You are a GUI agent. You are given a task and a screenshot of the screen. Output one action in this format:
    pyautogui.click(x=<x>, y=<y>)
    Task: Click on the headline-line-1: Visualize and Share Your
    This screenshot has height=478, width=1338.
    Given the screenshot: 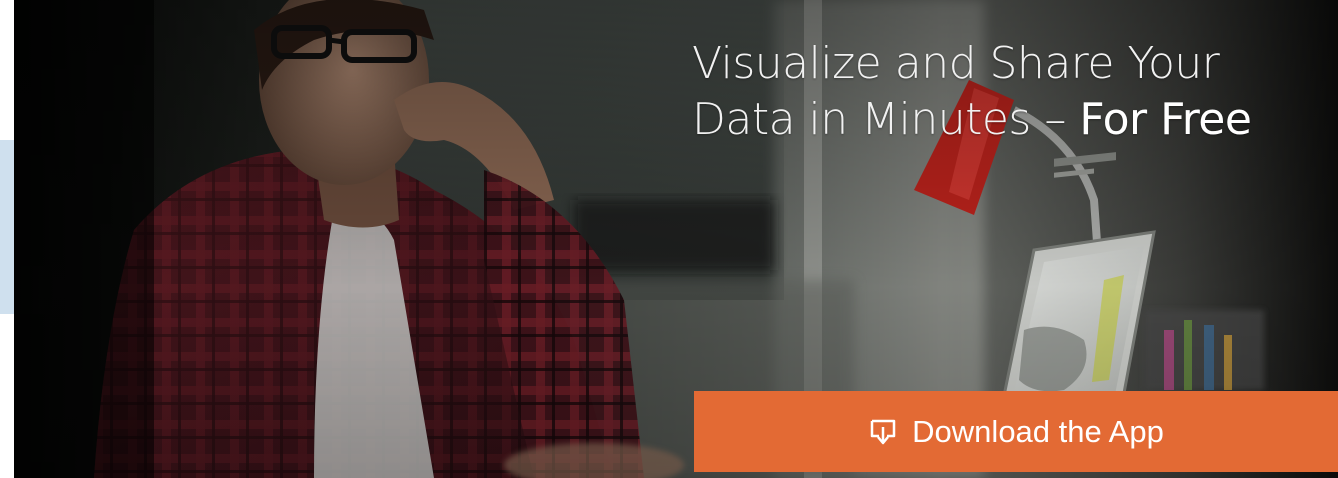 What is the action you would take?
    pyautogui.click(x=956, y=63)
    